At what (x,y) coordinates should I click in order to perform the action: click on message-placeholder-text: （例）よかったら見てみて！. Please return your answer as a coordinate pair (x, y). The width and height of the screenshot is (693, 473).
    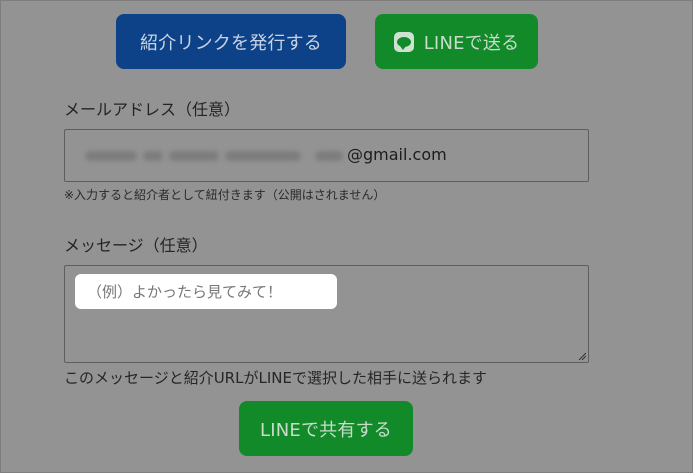
    Looking at the image, I should click on (185, 292).